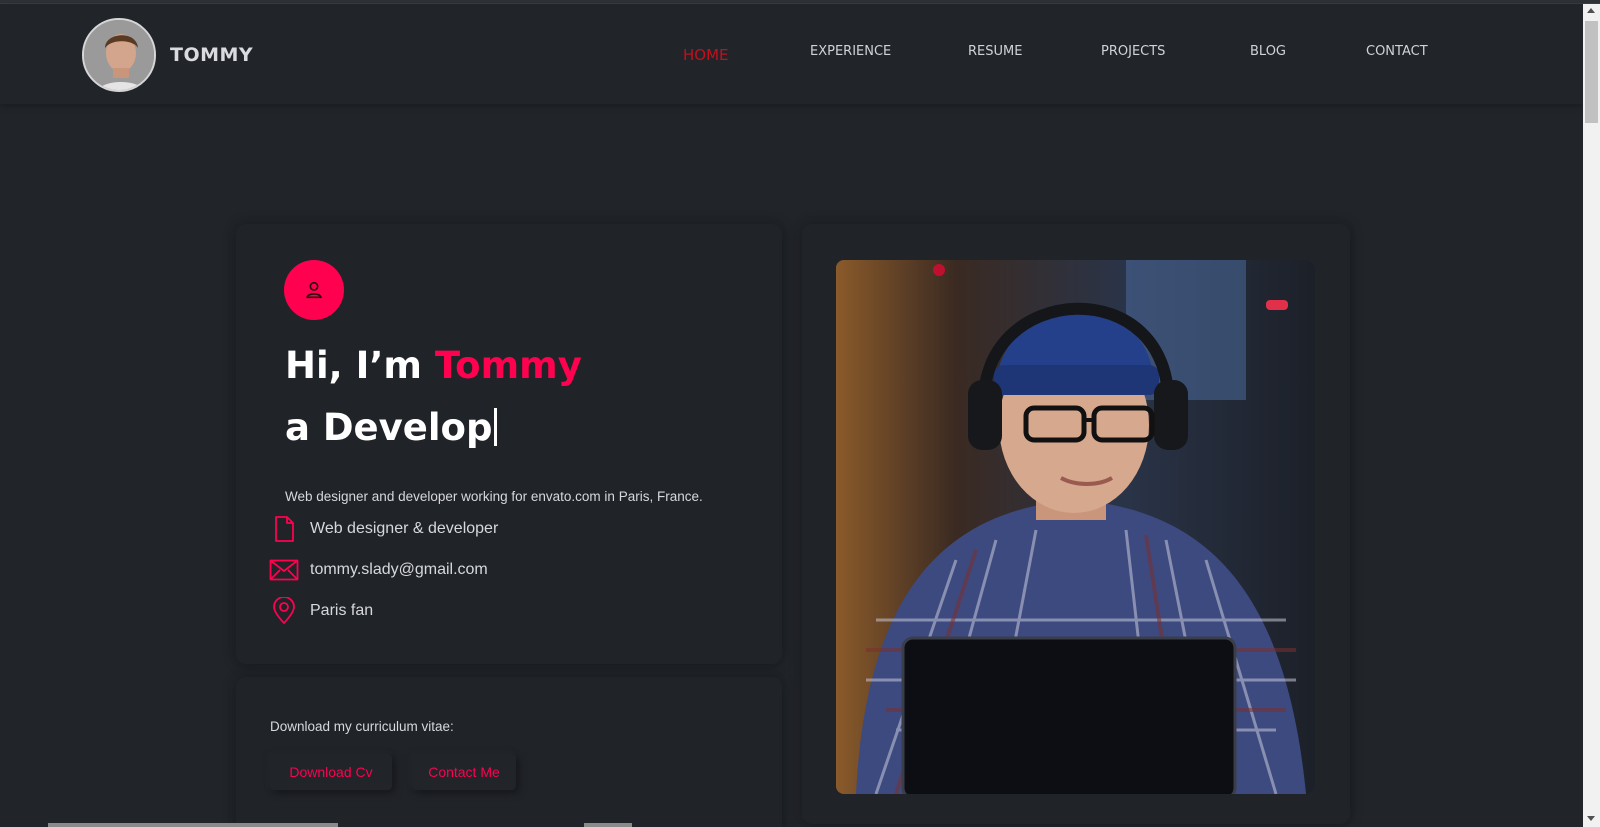 This screenshot has width=1600, height=827. I want to click on mail-icon, so click(284, 570).